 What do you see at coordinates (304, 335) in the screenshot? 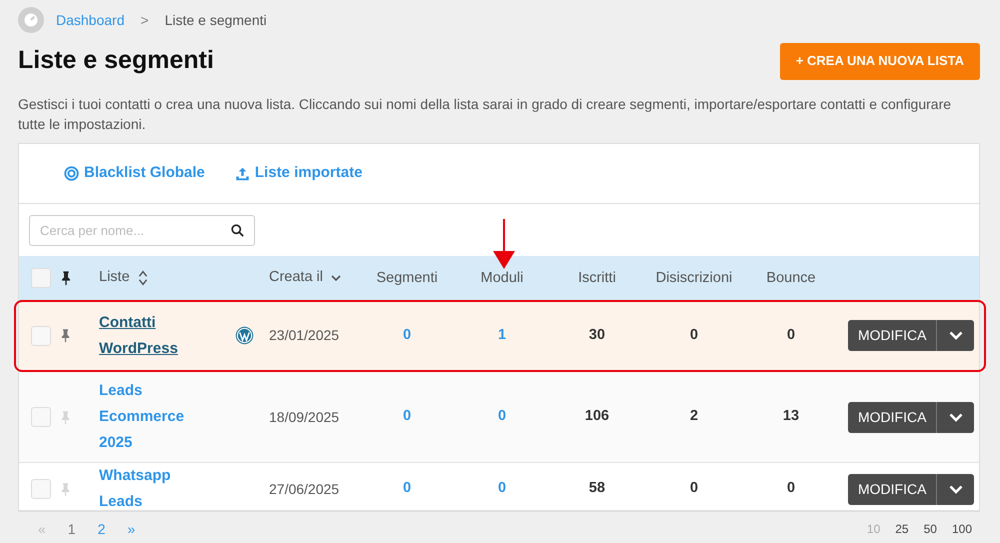
I see `date-cell-text: 23/01/2025` at bounding box center [304, 335].